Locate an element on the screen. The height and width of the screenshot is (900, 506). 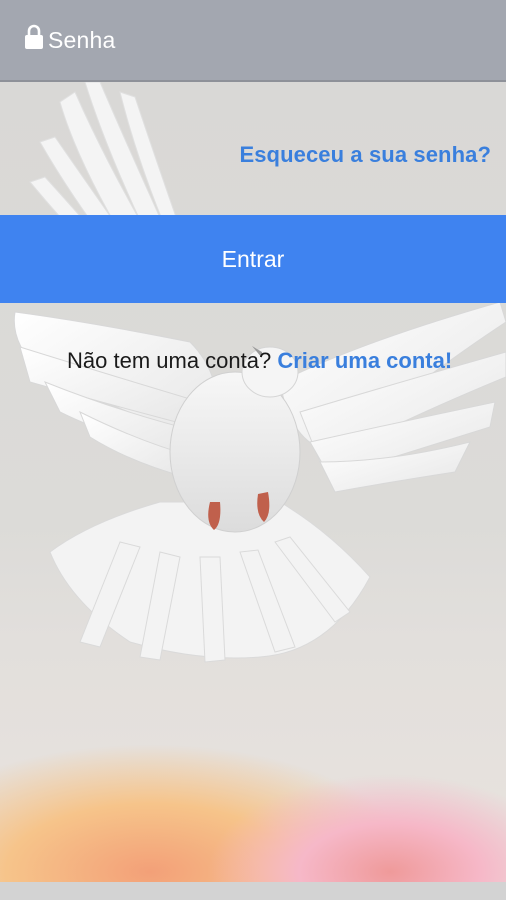
password-field: Senha is located at coordinates (253, 41).